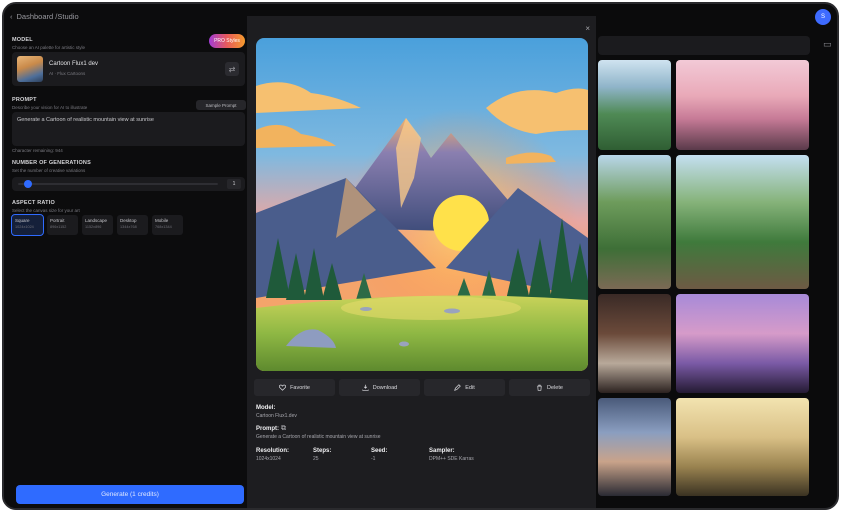  What do you see at coordinates (704, 45) in the screenshot?
I see `gallery-search-input` at bounding box center [704, 45].